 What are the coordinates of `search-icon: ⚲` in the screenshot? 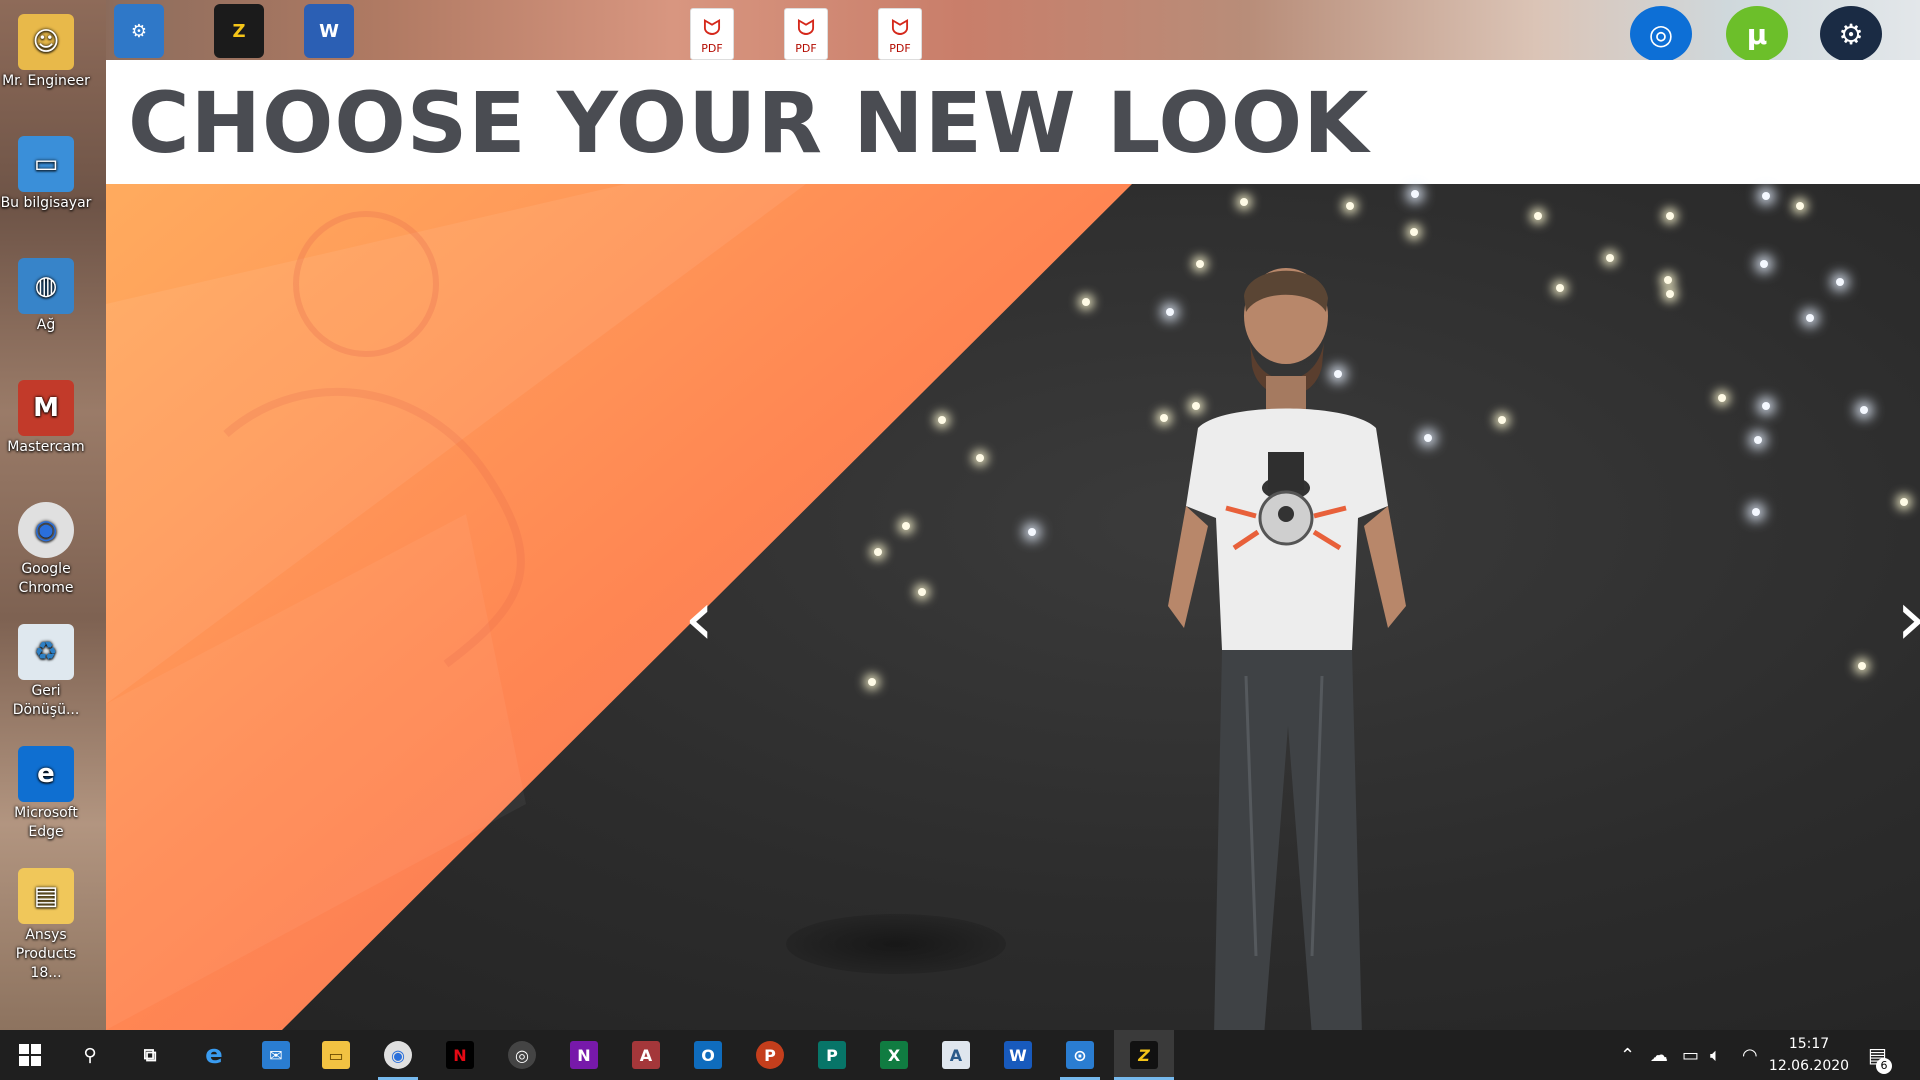 It's located at (90, 1055).